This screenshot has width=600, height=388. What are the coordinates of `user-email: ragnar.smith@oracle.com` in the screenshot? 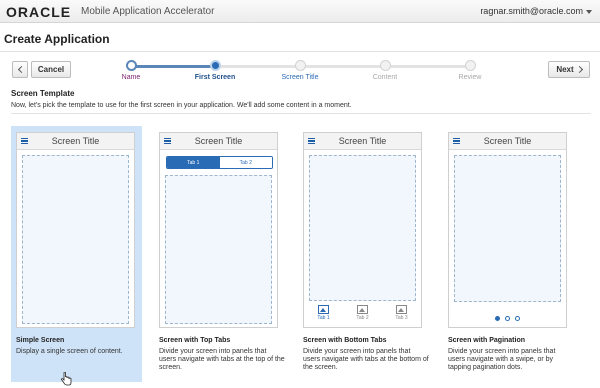 It's located at (531, 11).